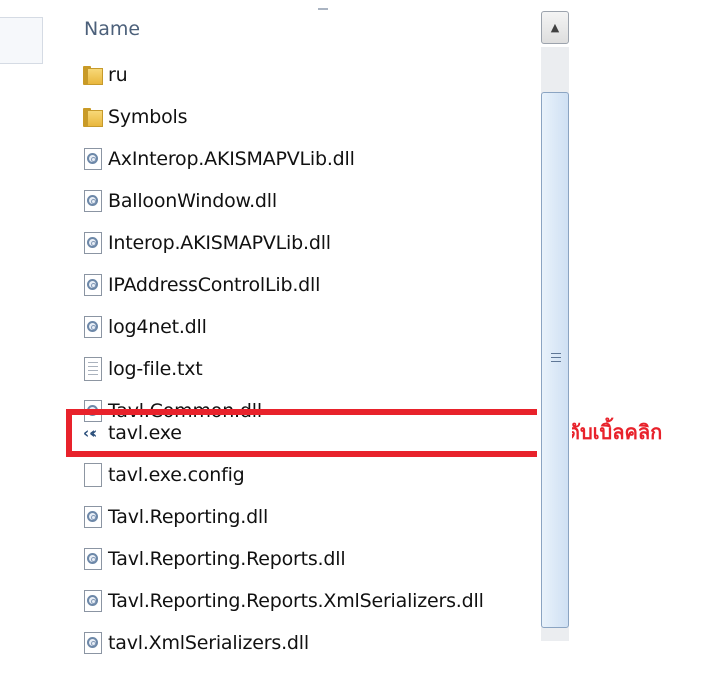 This screenshot has width=723, height=675. Describe the element at coordinates (323, 10) in the screenshot. I see `sort-indicator-icon` at that location.